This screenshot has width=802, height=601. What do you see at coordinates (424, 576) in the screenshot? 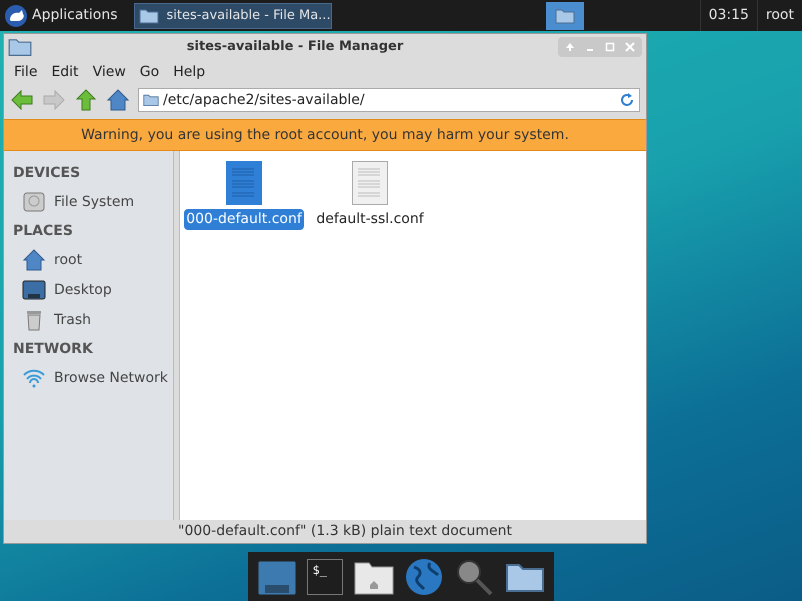
I see `globe-icon` at bounding box center [424, 576].